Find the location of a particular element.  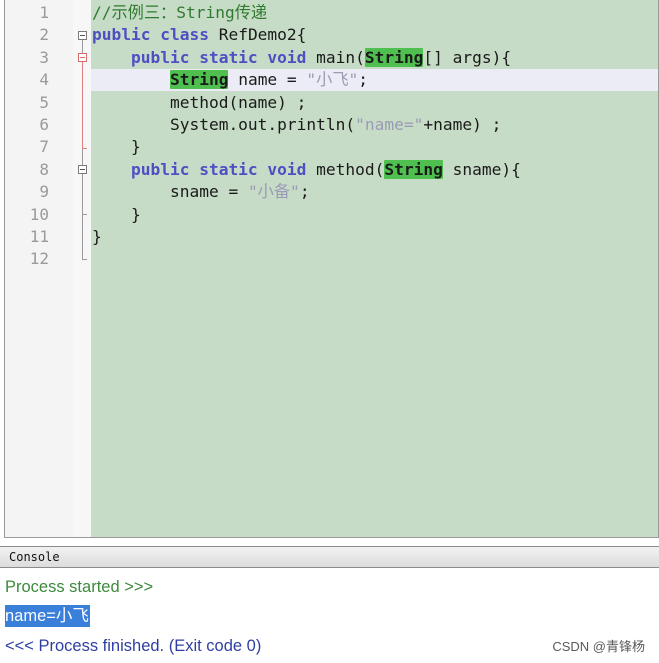

process-started-text: Process started >>> is located at coordinates (79, 587).